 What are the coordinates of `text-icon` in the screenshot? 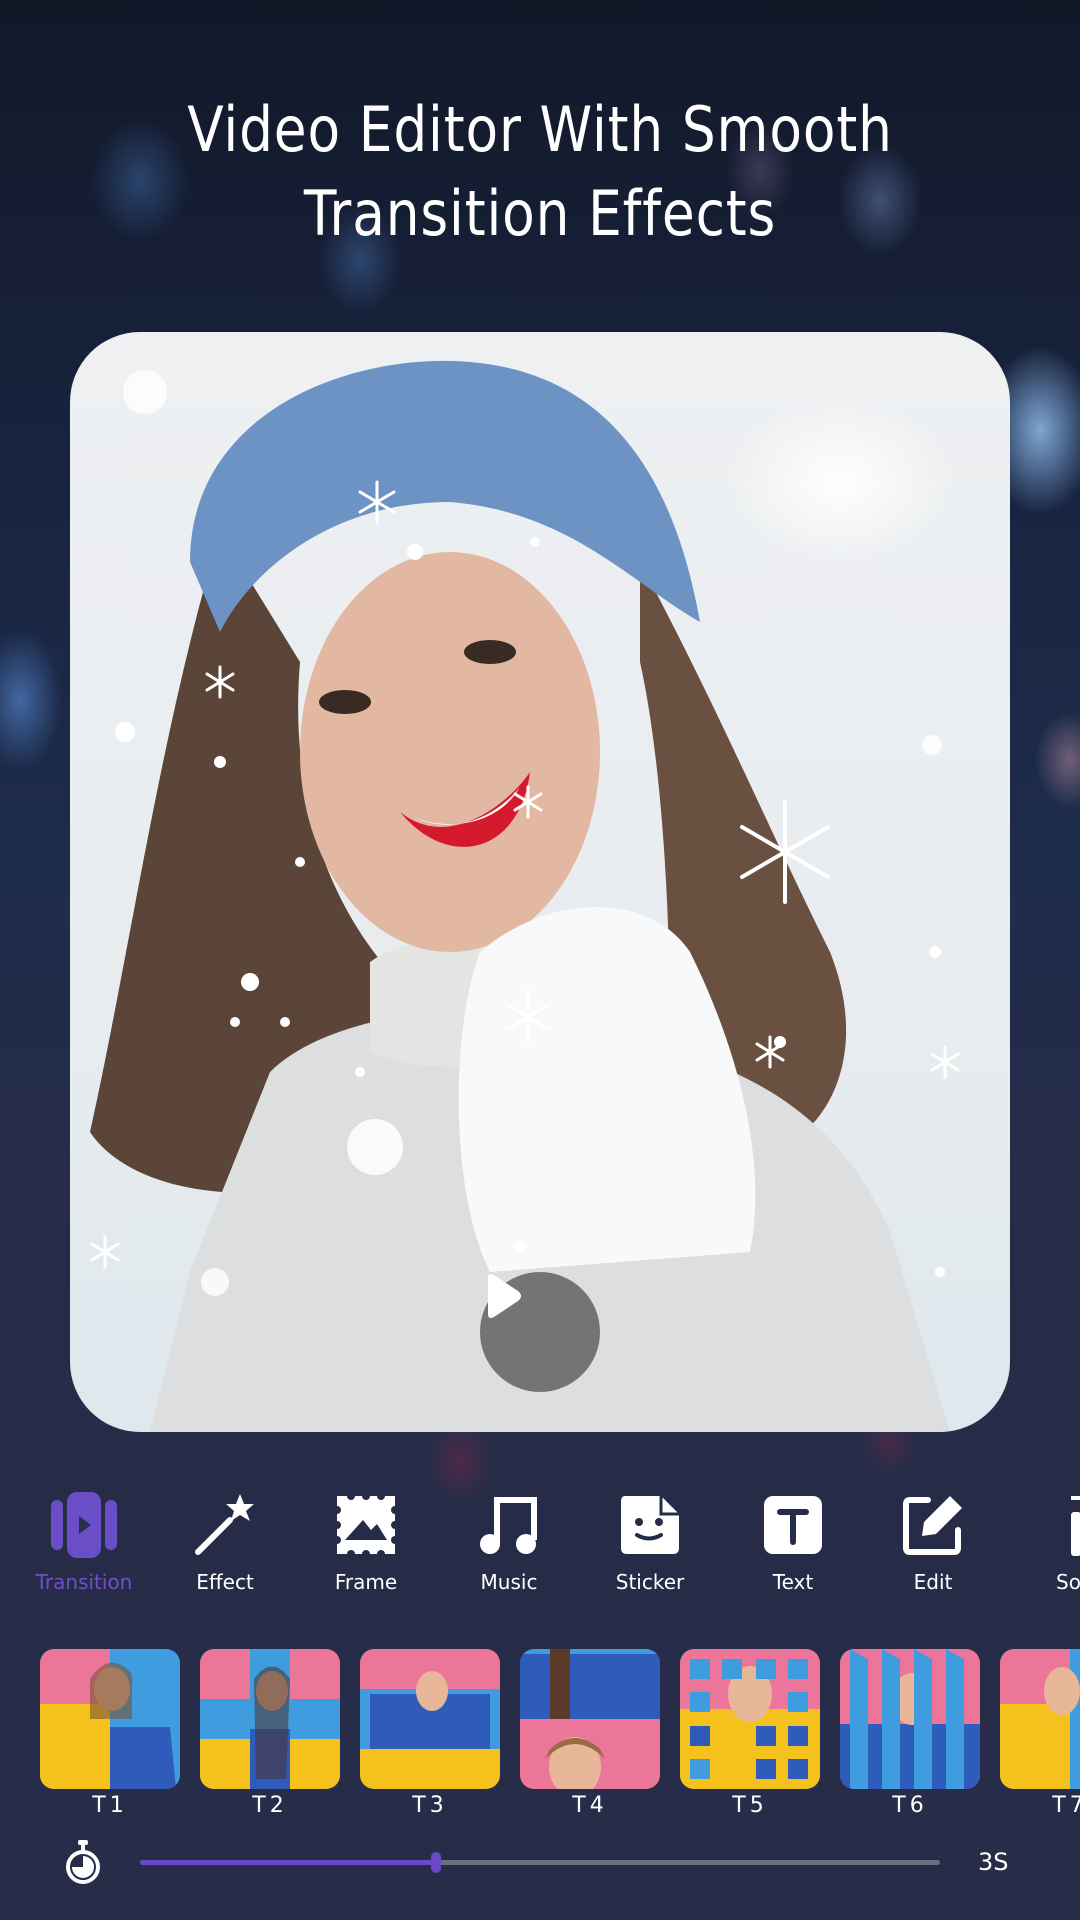 It's located at (793, 1525).